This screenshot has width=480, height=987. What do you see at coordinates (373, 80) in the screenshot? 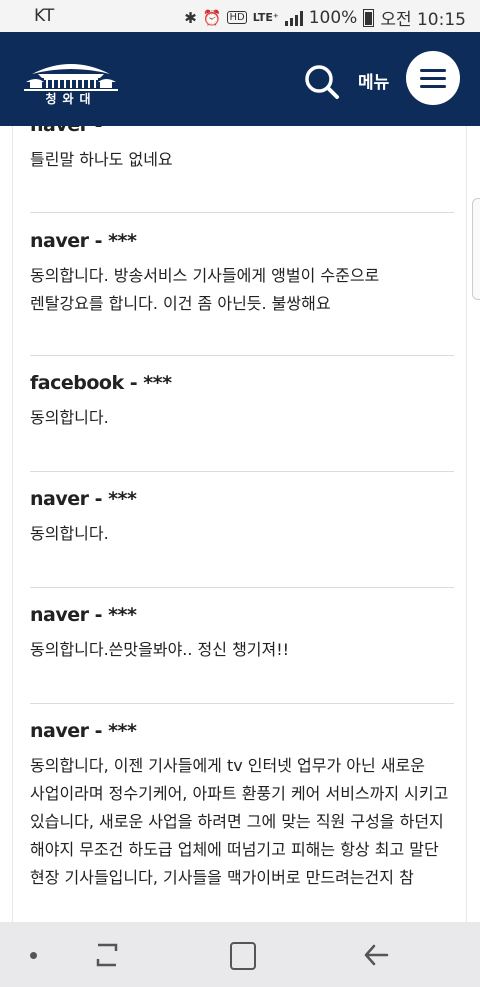
I see `menu-label: 메뉴` at bounding box center [373, 80].